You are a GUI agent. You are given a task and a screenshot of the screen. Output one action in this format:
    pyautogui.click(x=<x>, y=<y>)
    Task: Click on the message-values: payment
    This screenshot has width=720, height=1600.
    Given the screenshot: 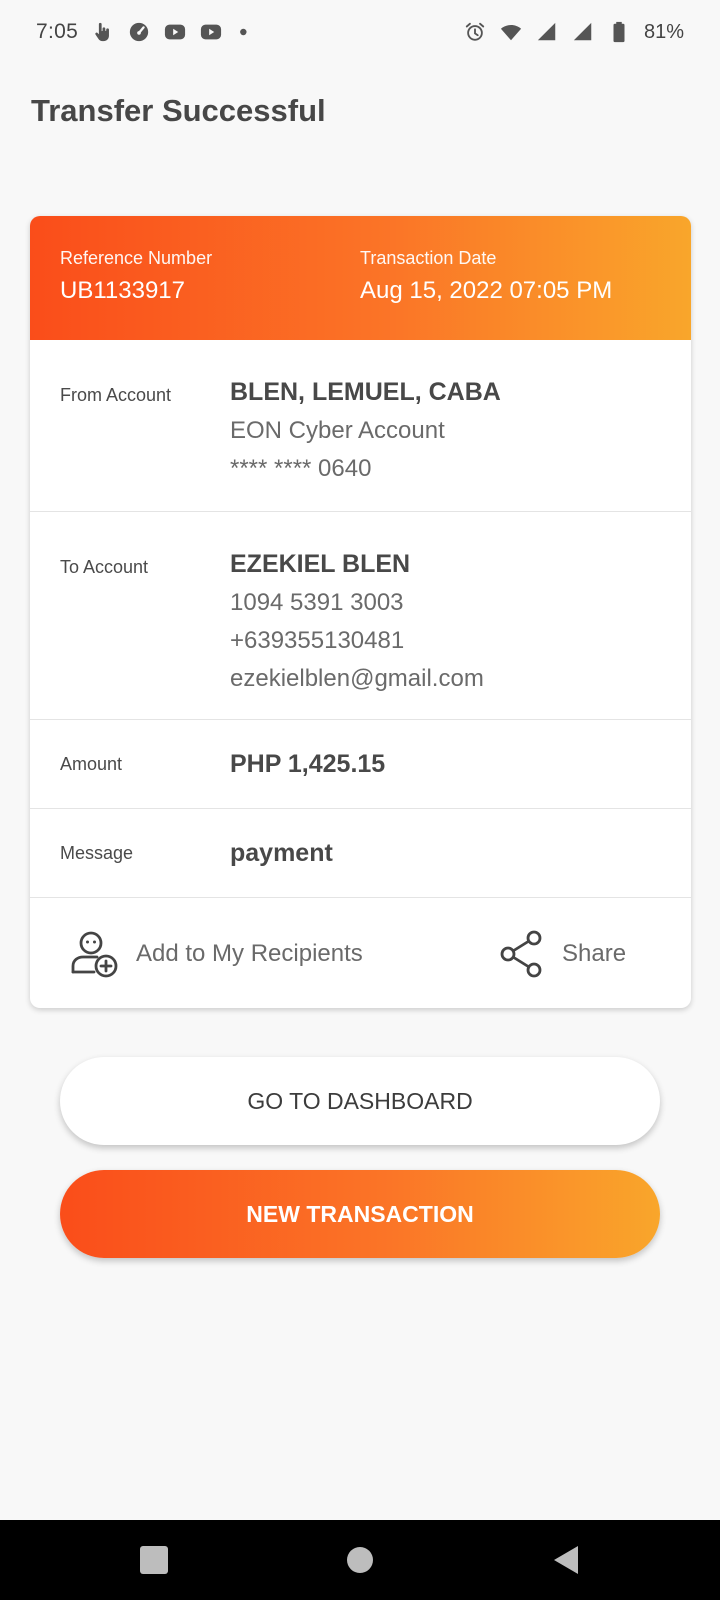 What is the action you would take?
    pyautogui.click(x=460, y=853)
    